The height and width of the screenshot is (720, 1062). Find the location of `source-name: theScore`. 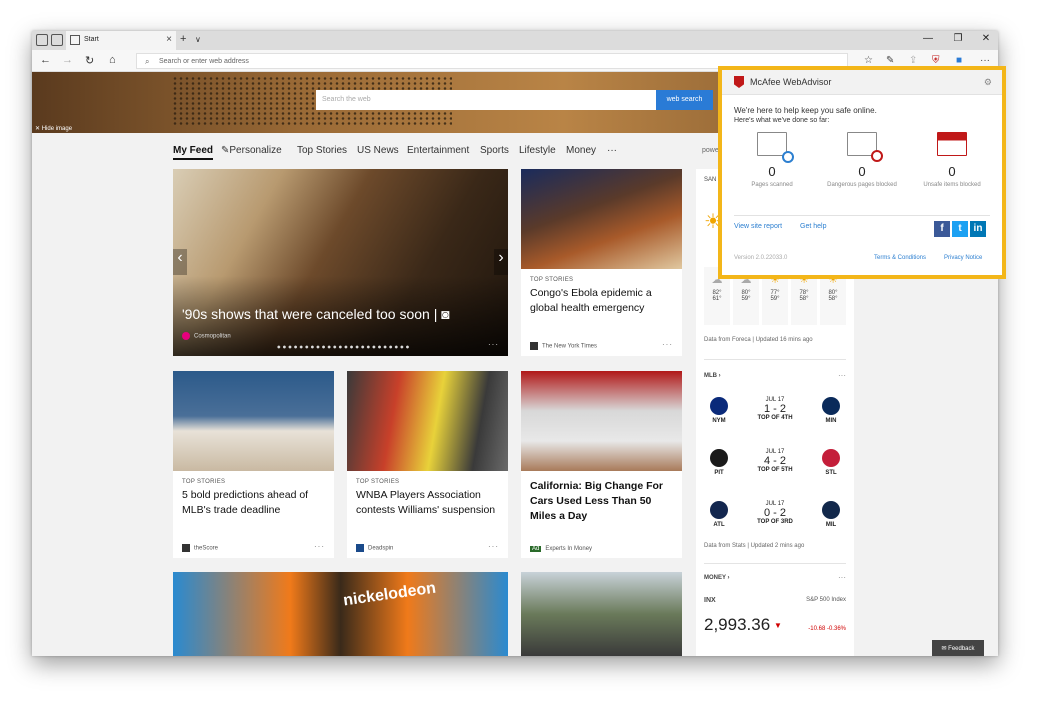

source-name: theScore is located at coordinates (206, 548).